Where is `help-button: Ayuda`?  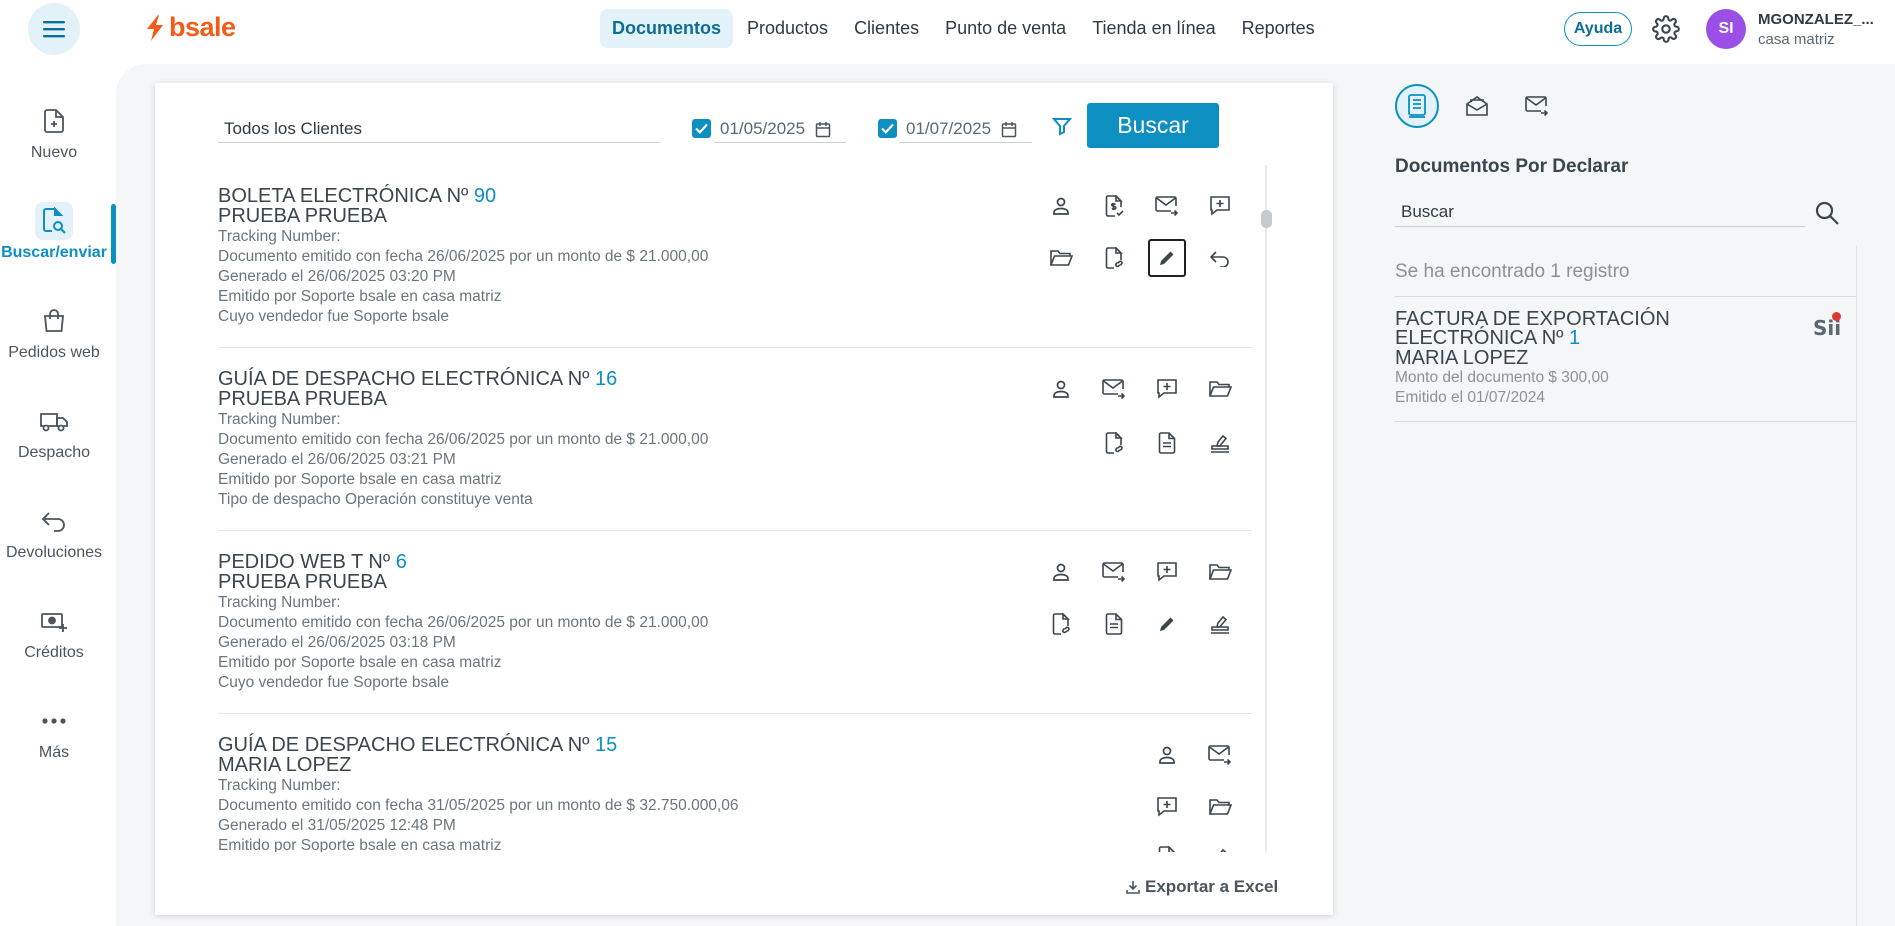
help-button: Ayuda is located at coordinates (1598, 29).